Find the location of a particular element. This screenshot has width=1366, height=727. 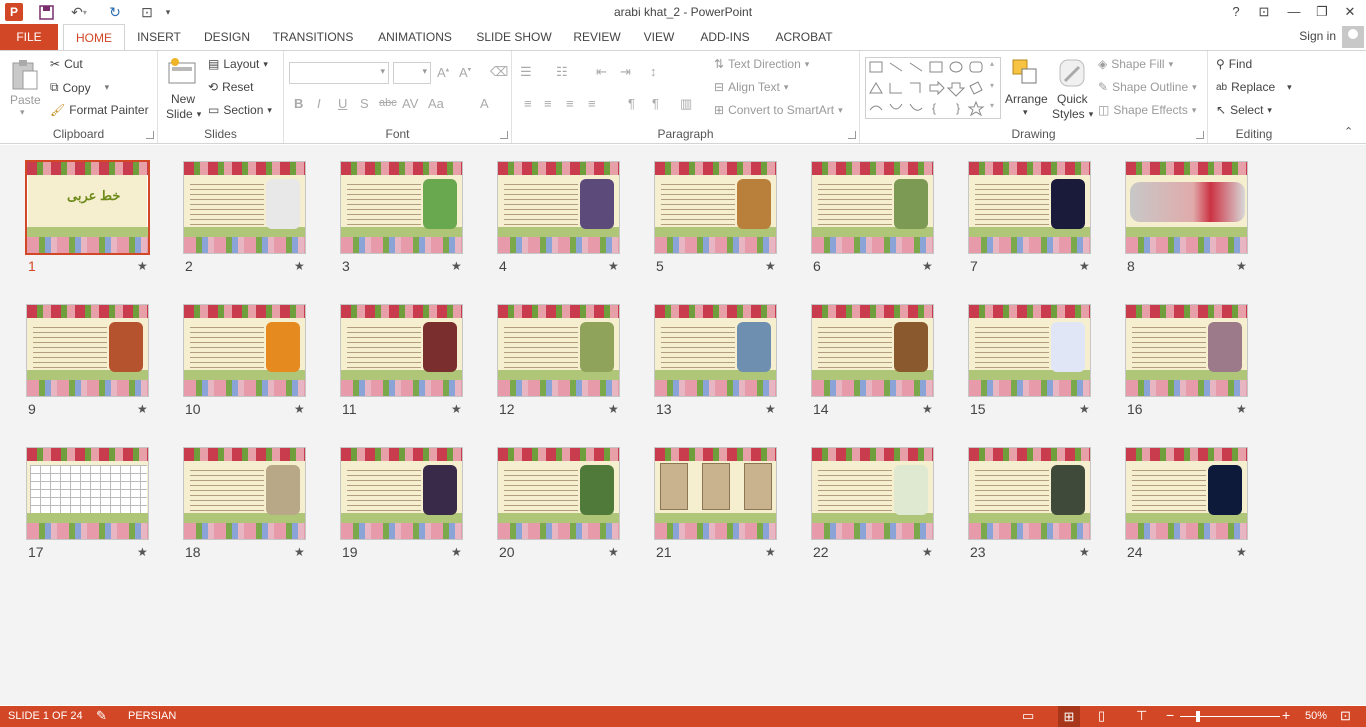

shape-outline-button: ✎ Shape Outline ▾ is located at coordinates (1147, 87).